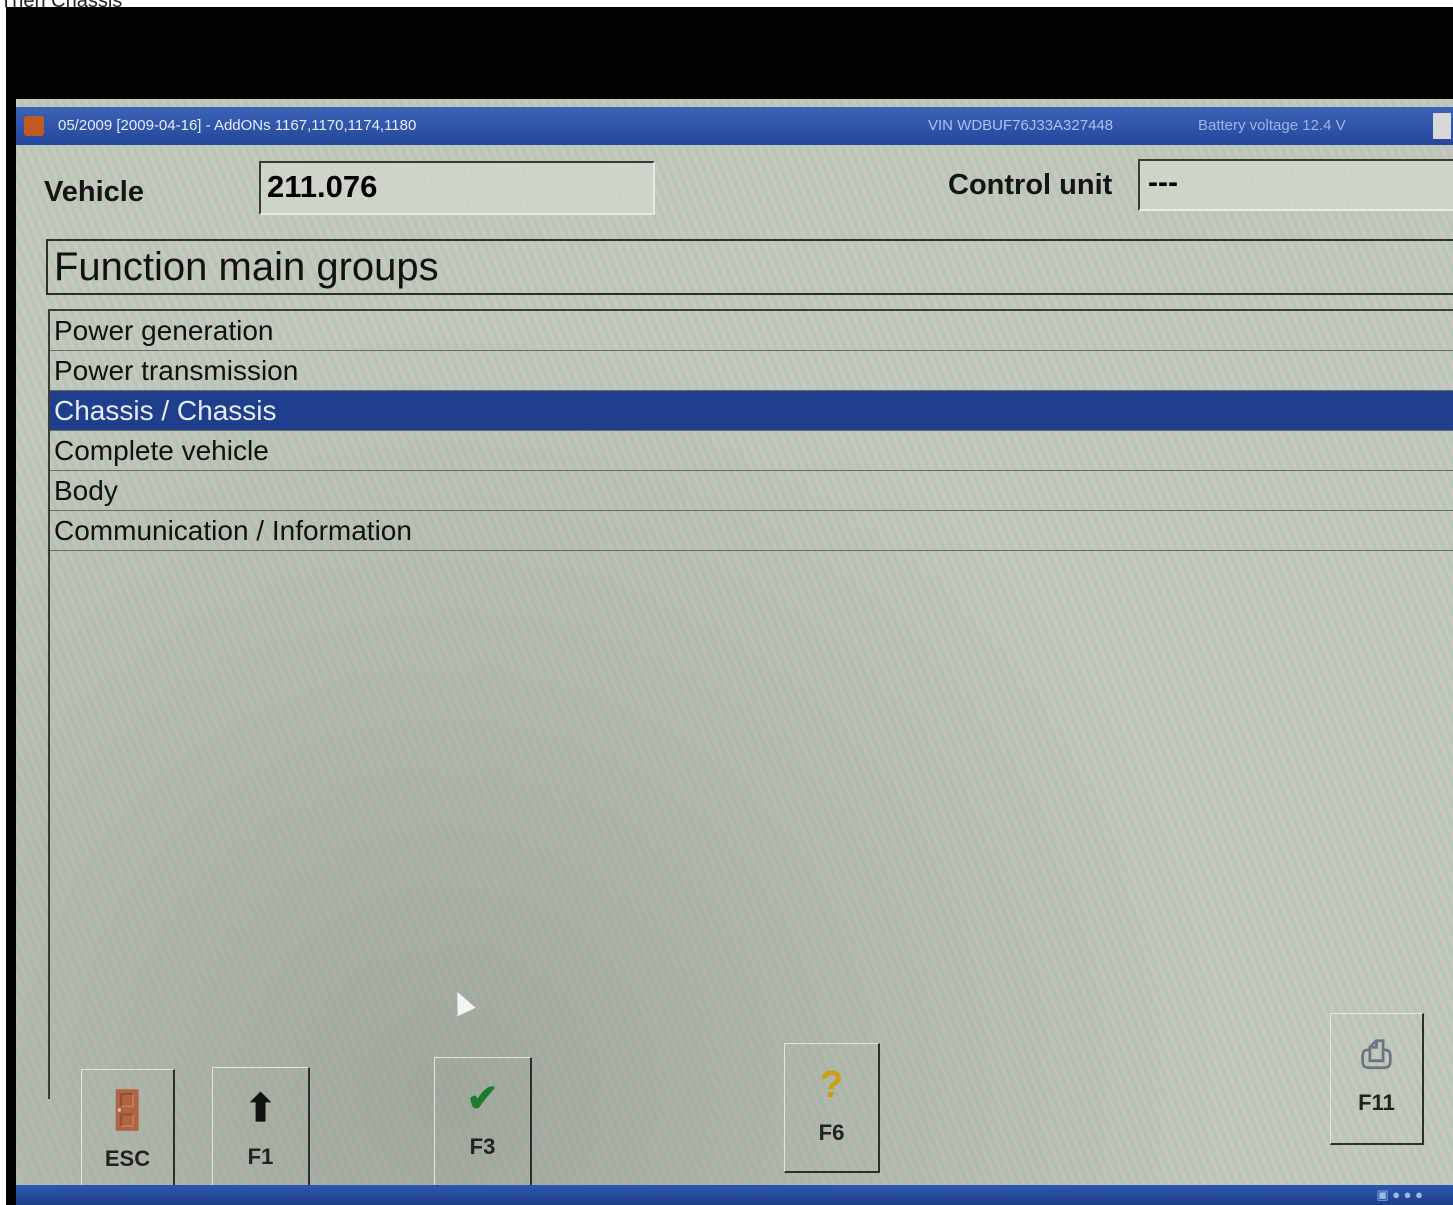 This screenshot has width=1453, height=1205. What do you see at coordinates (1376, 1102) in the screenshot?
I see `f11-key-label: F11` at bounding box center [1376, 1102].